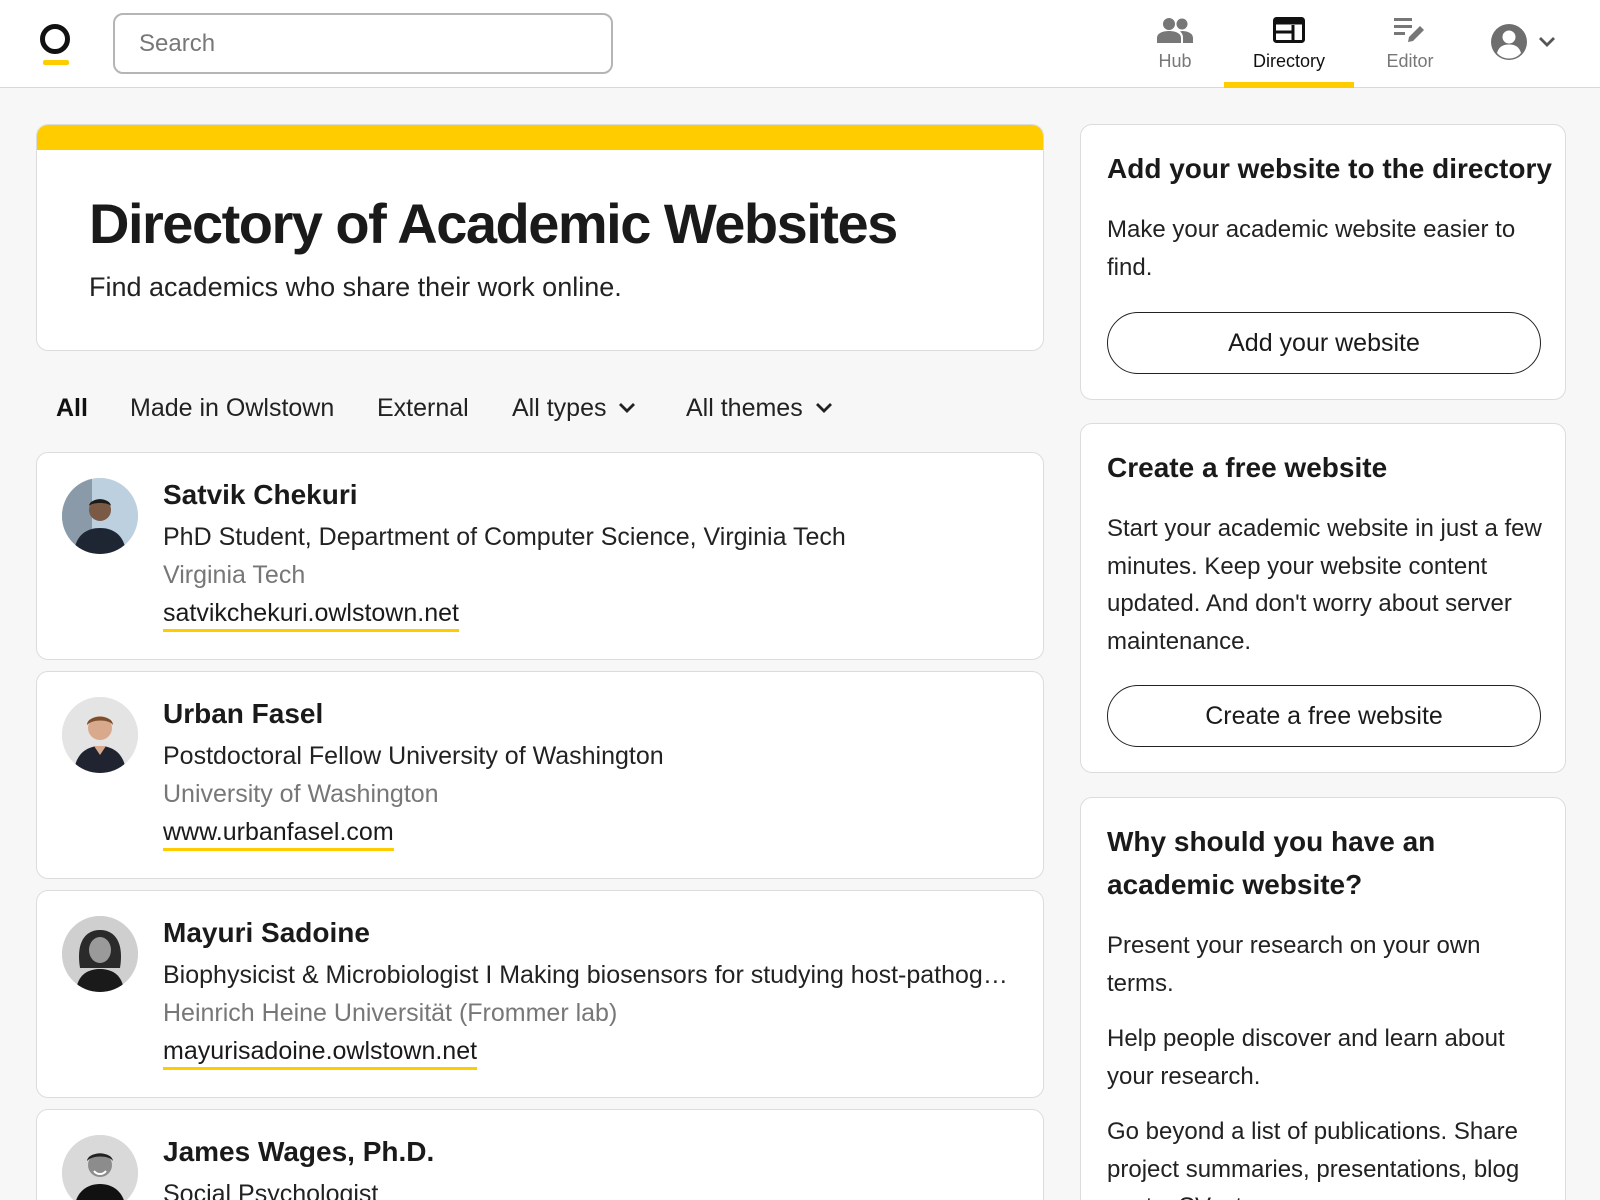 The width and height of the screenshot is (1600, 1200). Describe the element at coordinates (243, 713) in the screenshot. I see `person-name: Urban Fasel` at that location.